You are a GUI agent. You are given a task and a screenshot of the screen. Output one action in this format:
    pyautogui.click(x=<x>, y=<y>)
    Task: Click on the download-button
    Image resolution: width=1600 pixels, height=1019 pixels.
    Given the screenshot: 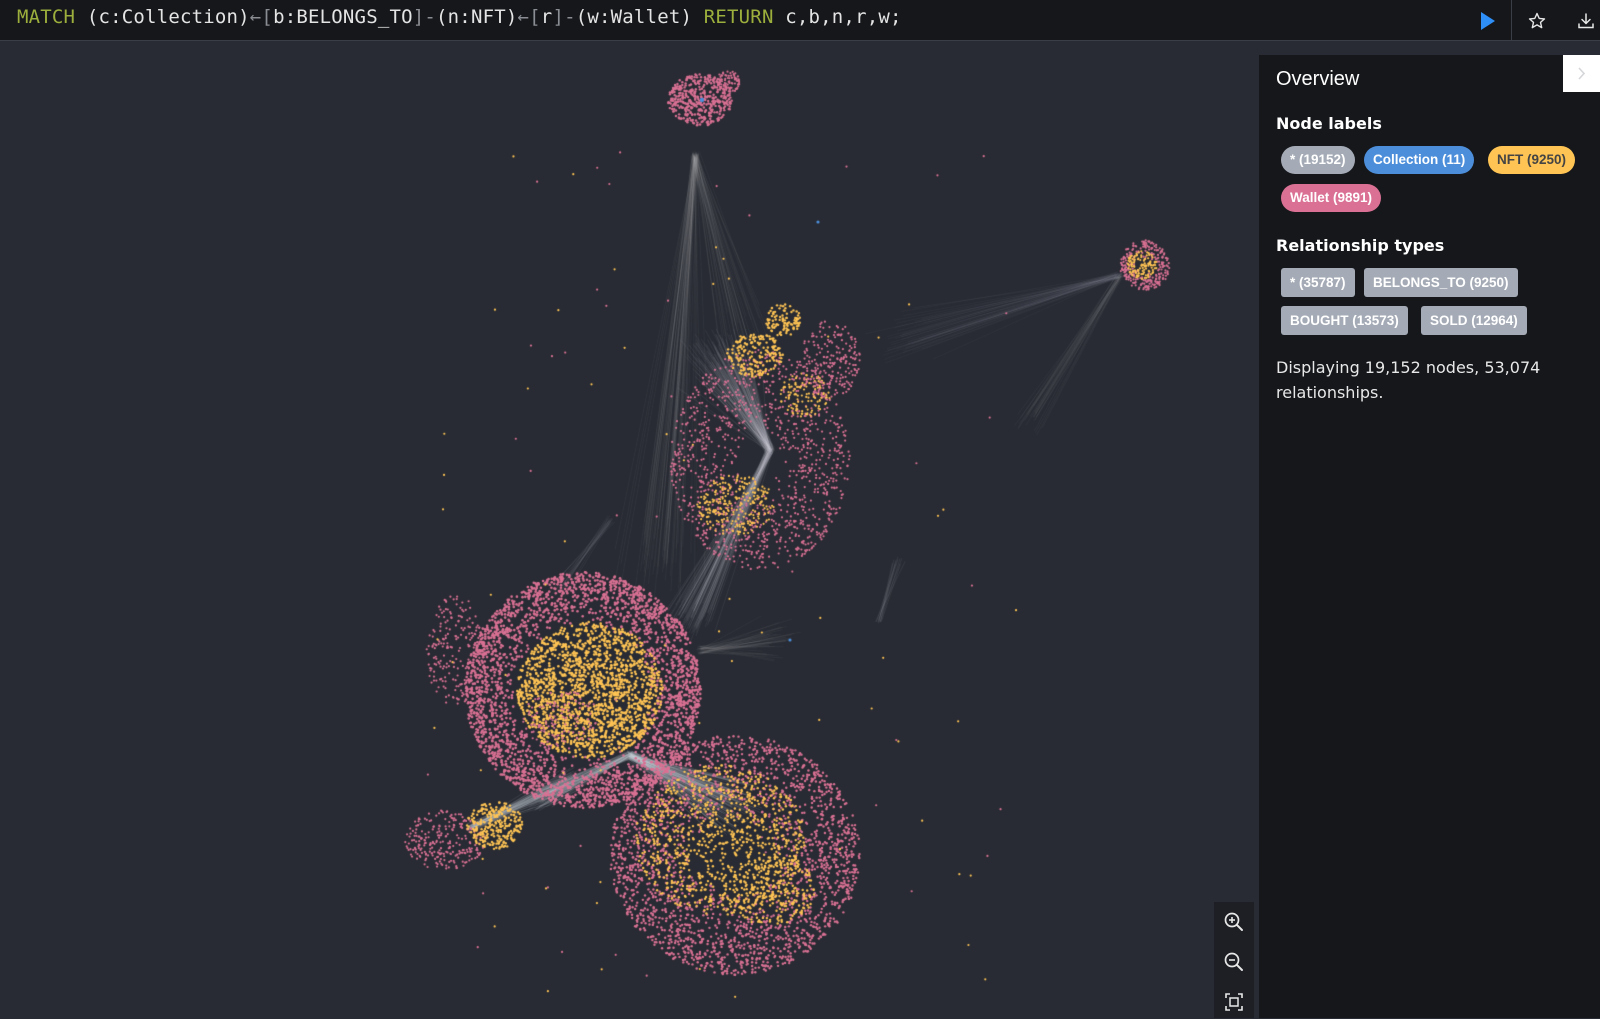 What is the action you would take?
    pyautogui.click(x=1586, y=21)
    